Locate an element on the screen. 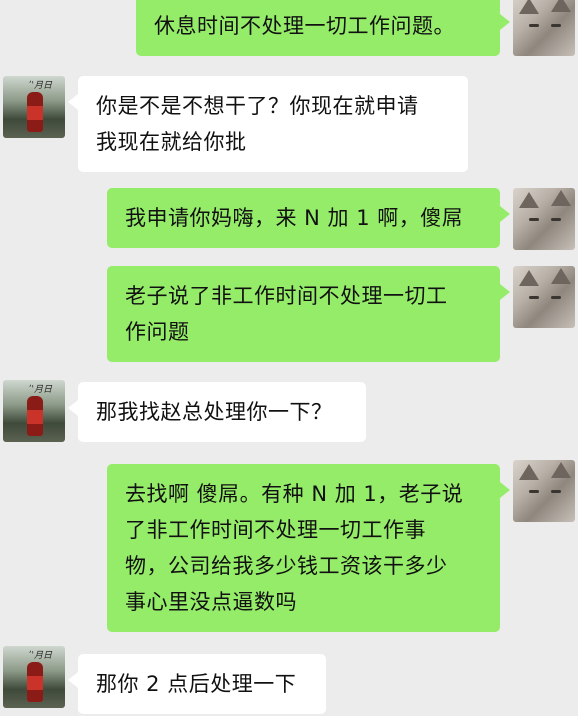  message-bubble: 休息时间不处理一切工作问题。 is located at coordinates (323, 28).